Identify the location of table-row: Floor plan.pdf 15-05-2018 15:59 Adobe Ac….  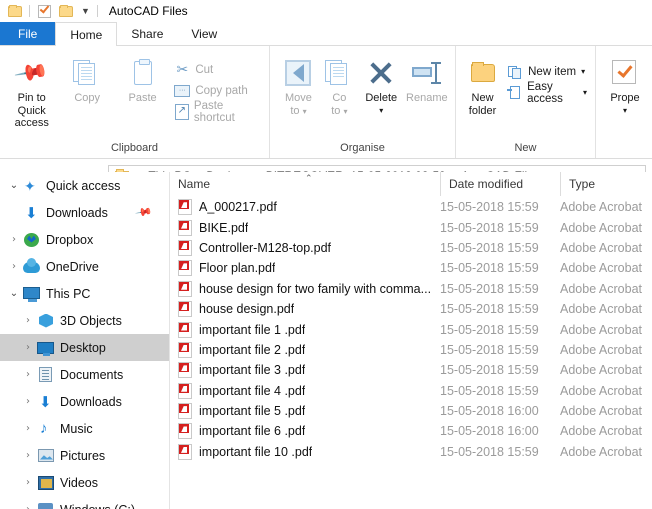
(411, 268).